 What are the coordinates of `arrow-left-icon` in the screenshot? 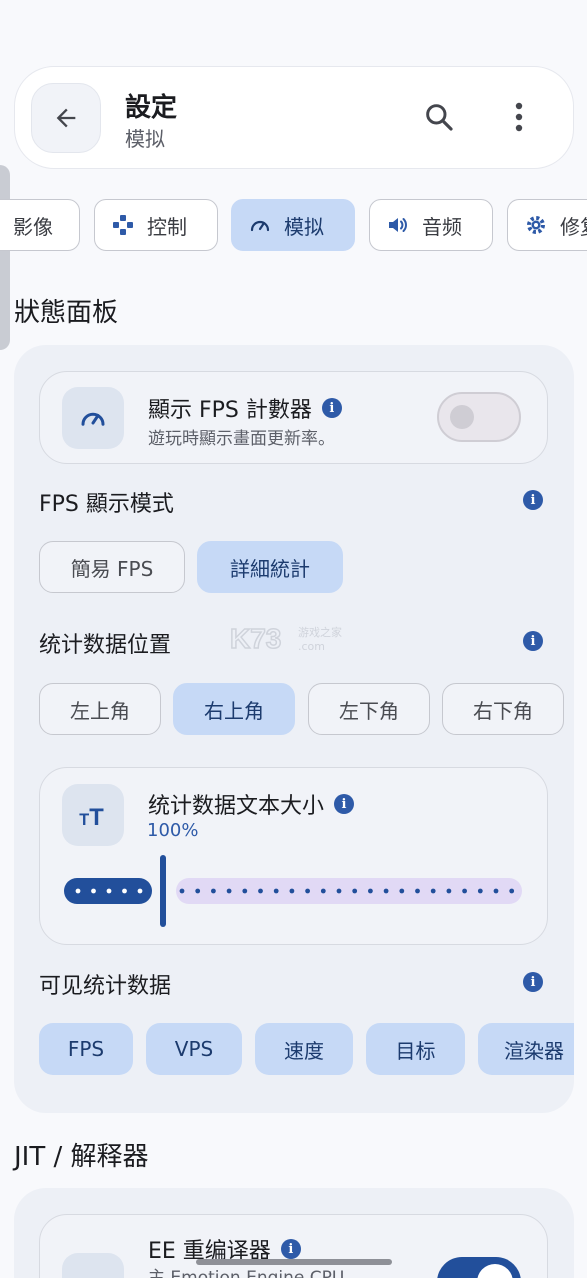 It's located at (66, 118).